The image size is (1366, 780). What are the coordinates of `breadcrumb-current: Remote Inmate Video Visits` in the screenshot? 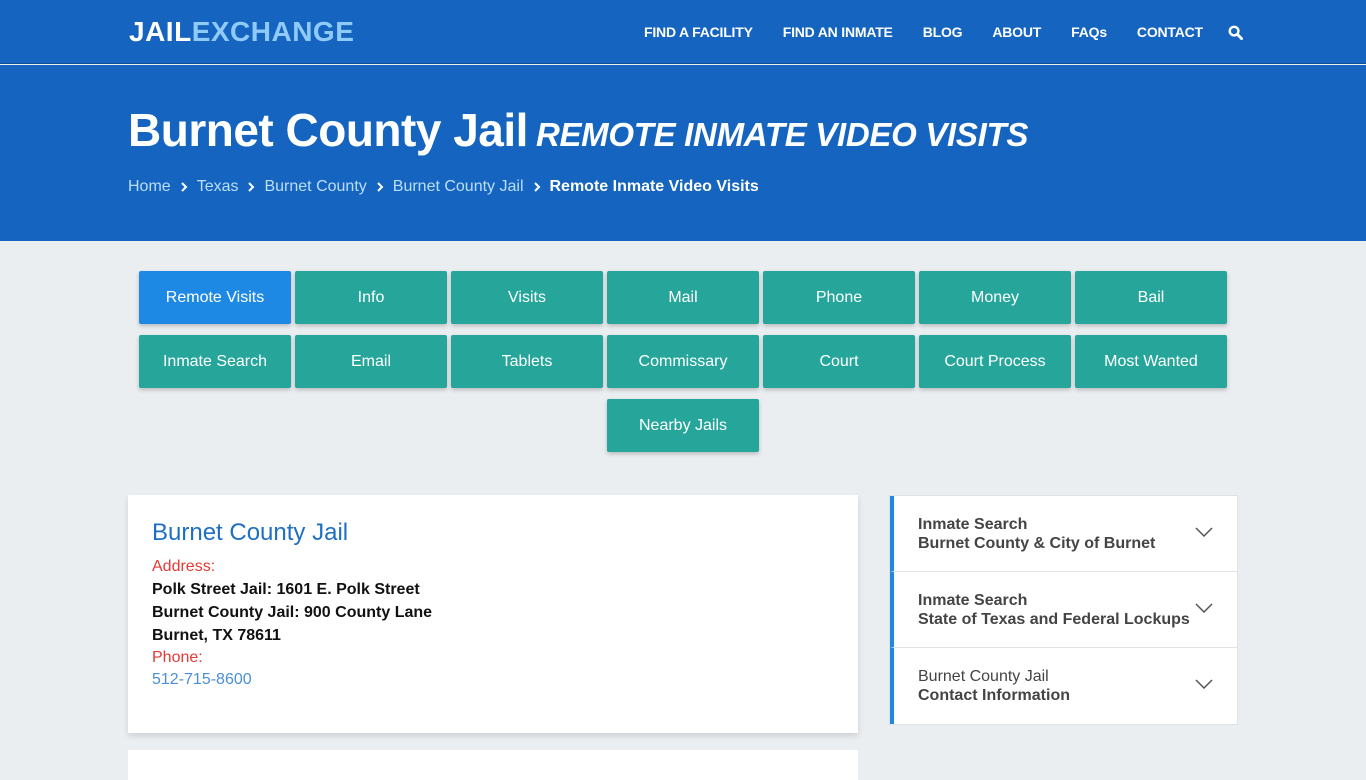 It's located at (654, 186).